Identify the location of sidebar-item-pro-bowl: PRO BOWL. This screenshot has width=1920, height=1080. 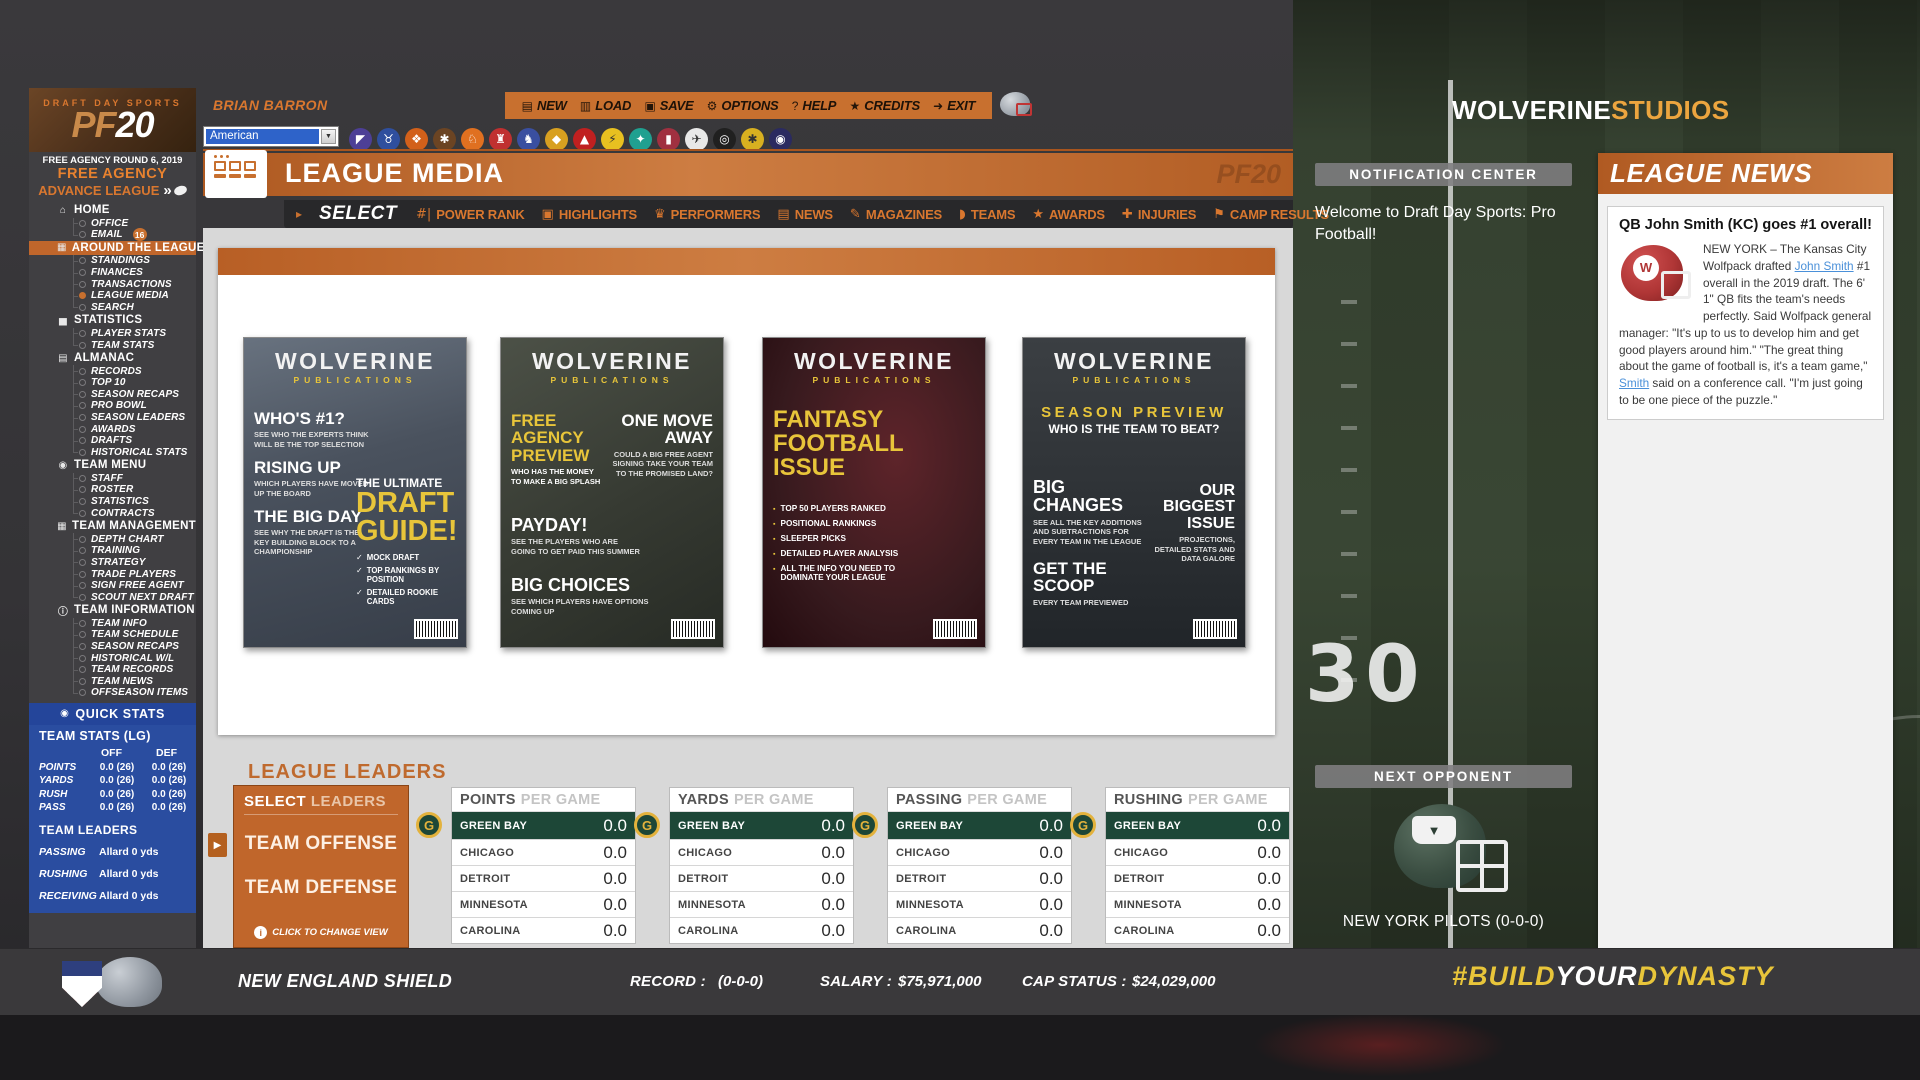
(112, 406).